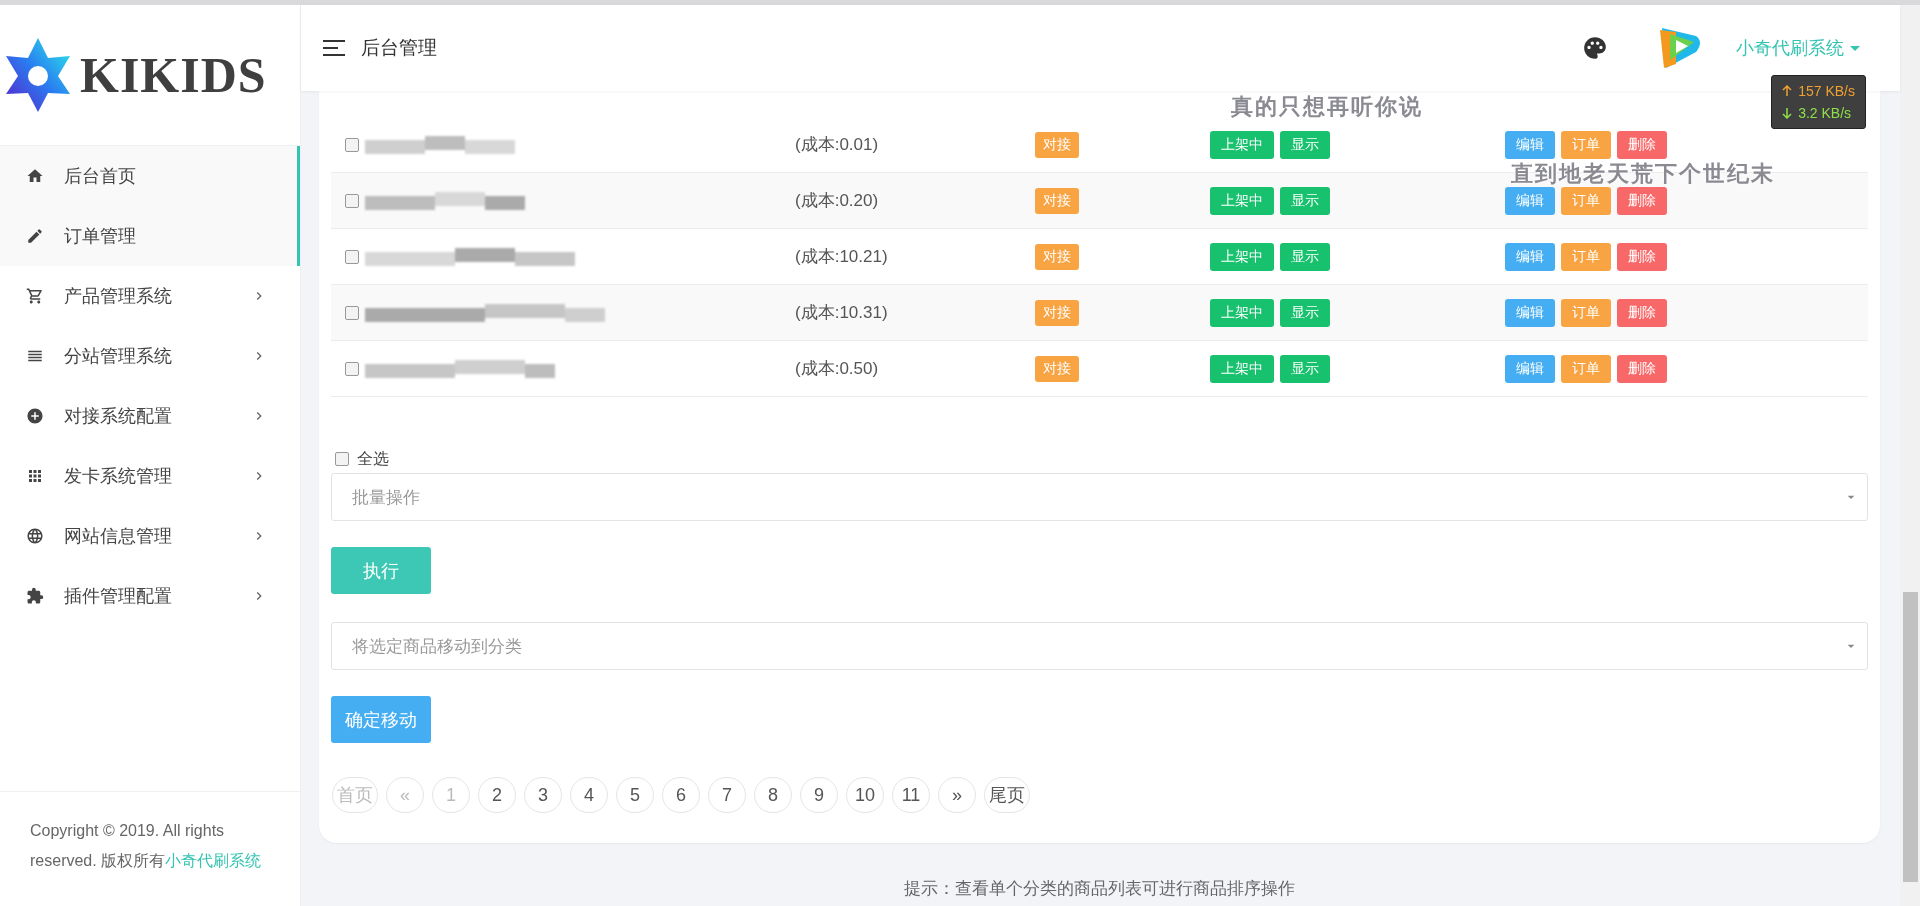 The height and width of the screenshot is (906, 1920). What do you see at coordinates (173, 75) in the screenshot?
I see `brand-name: KIKIDS` at bounding box center [173, 75].